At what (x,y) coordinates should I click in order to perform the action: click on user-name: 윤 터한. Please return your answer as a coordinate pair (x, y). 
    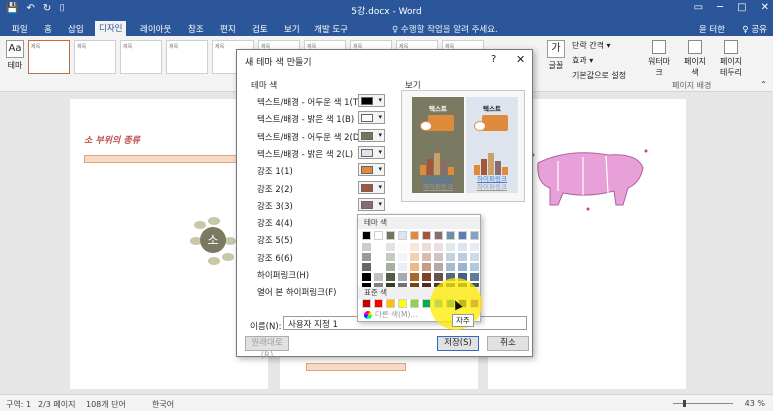
    Looking at the image, I should click on (712, 29).